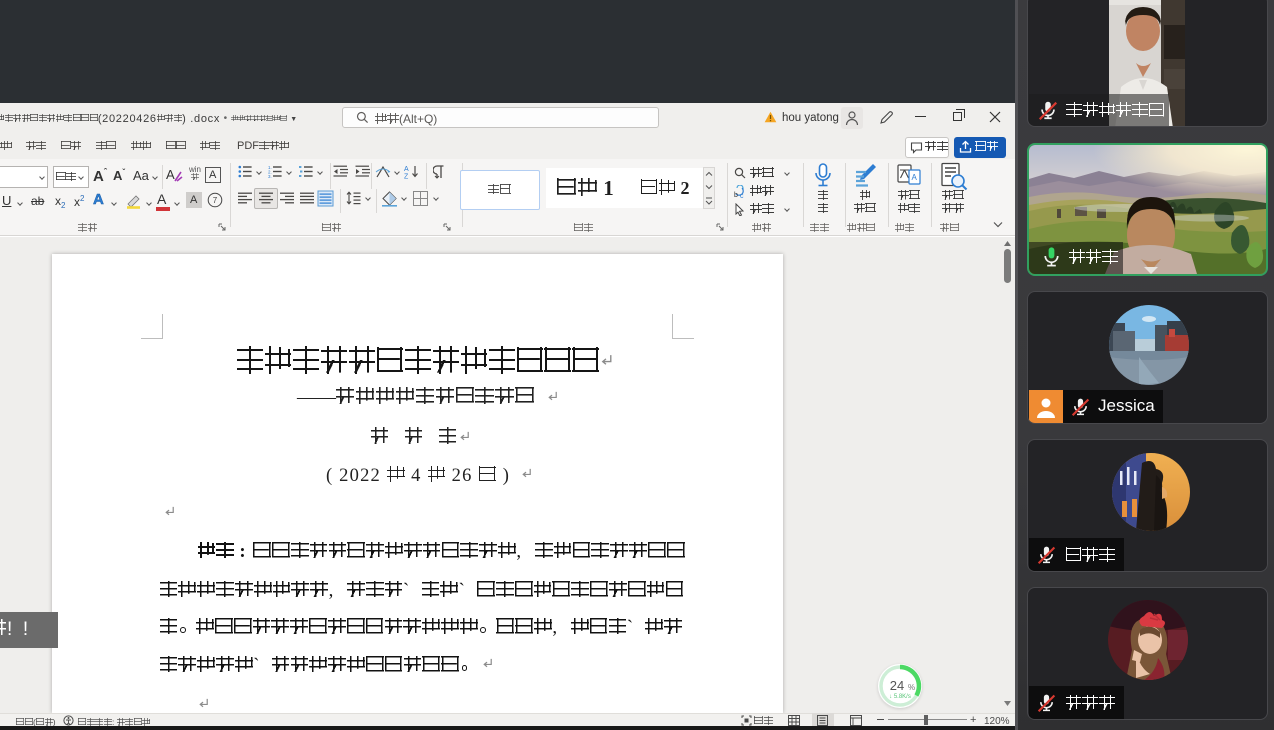 The height and width of the screenshot is (730, 1274). I want to click on svg-text: Z, so click(406, 177).